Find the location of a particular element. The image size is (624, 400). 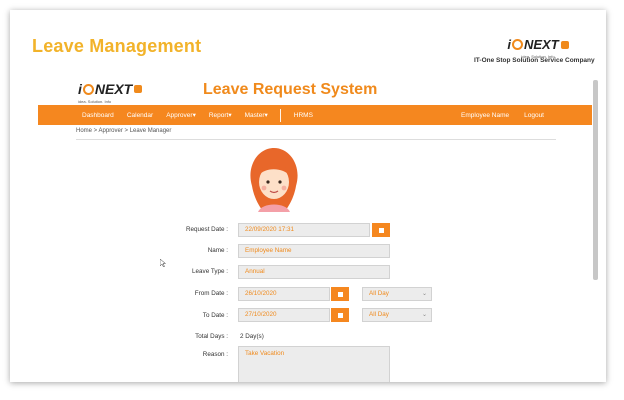

from-date-label: From Date : is located at coordinates (211, 293).